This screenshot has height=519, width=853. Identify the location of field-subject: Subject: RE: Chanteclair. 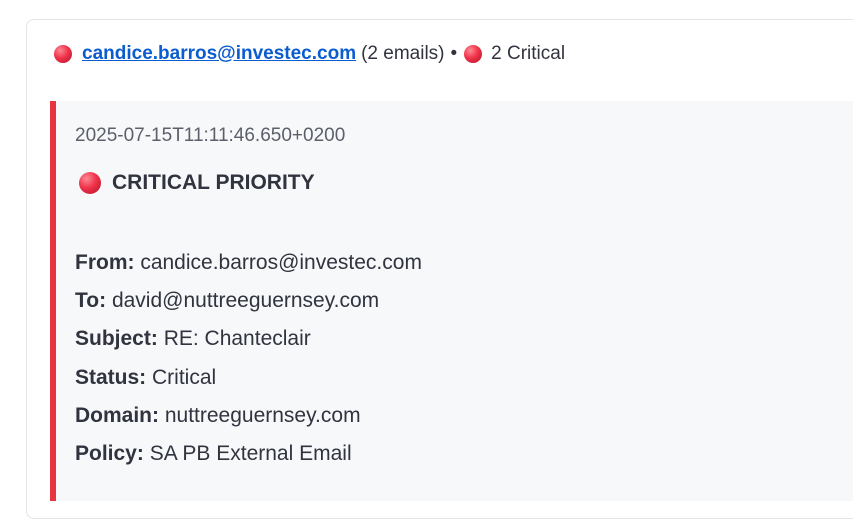
(248, 344).